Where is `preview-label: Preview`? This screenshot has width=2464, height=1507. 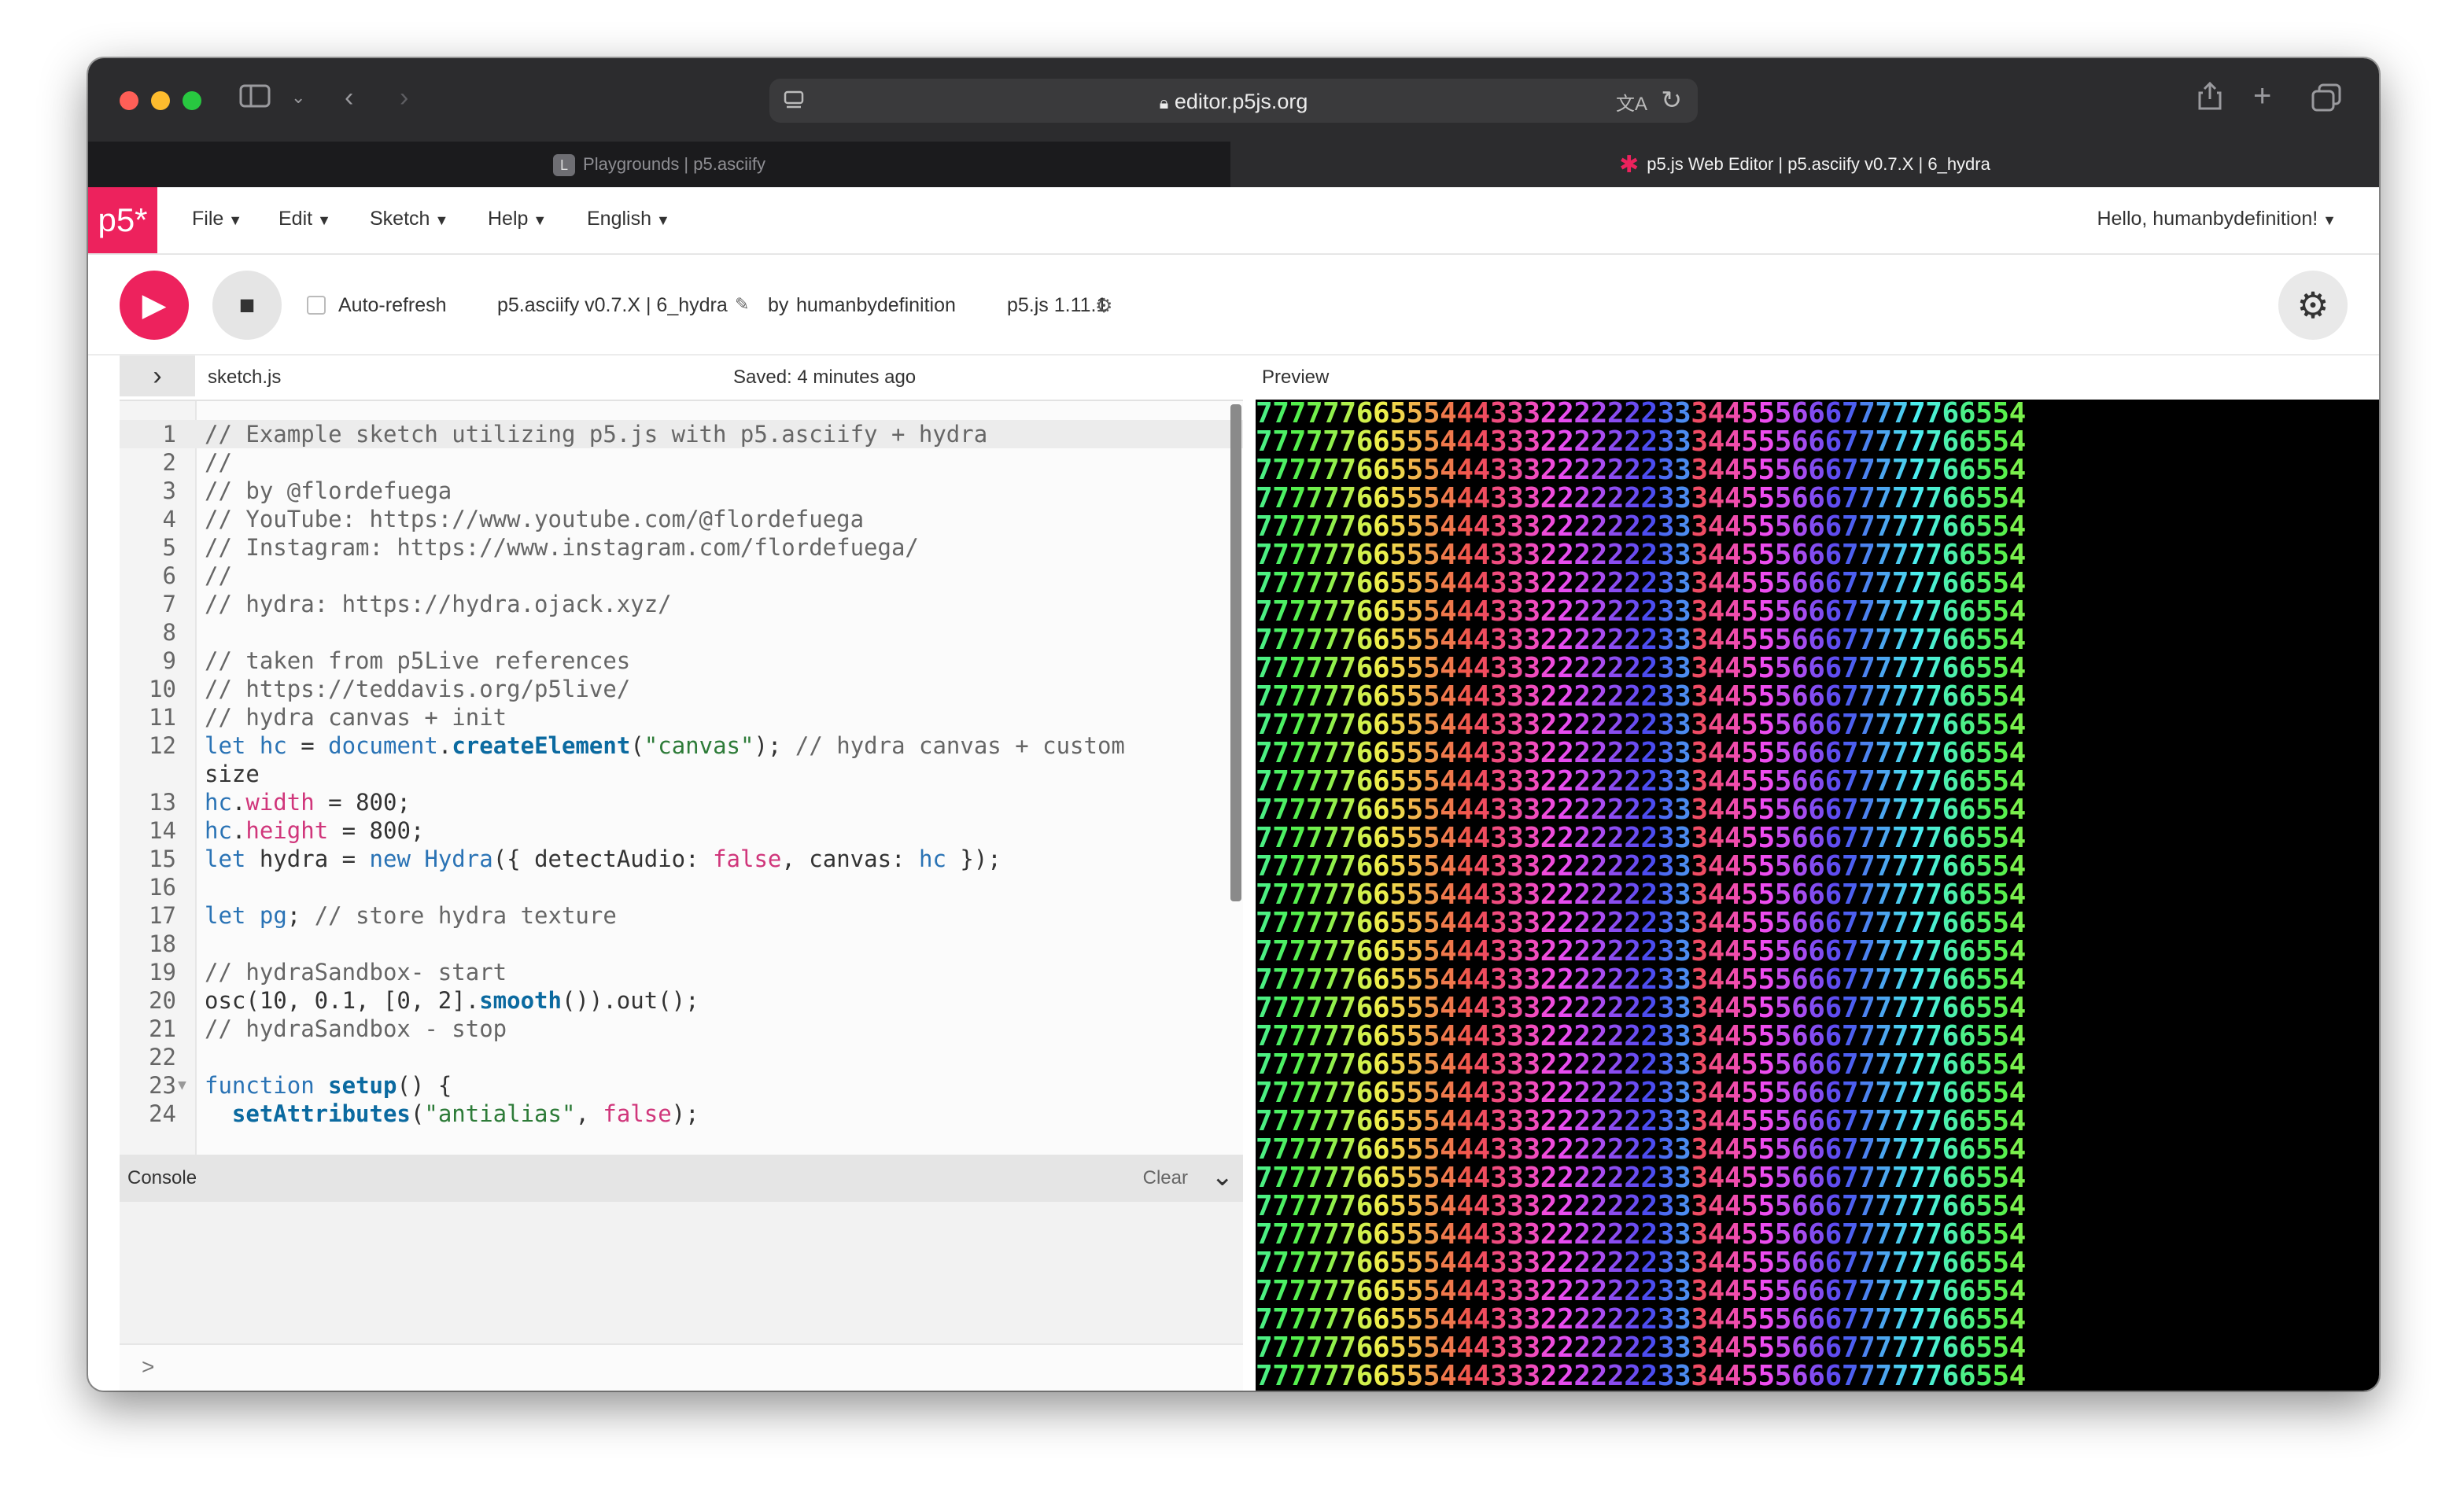 preview-label: Preview is located at coordinates (1296, 378).